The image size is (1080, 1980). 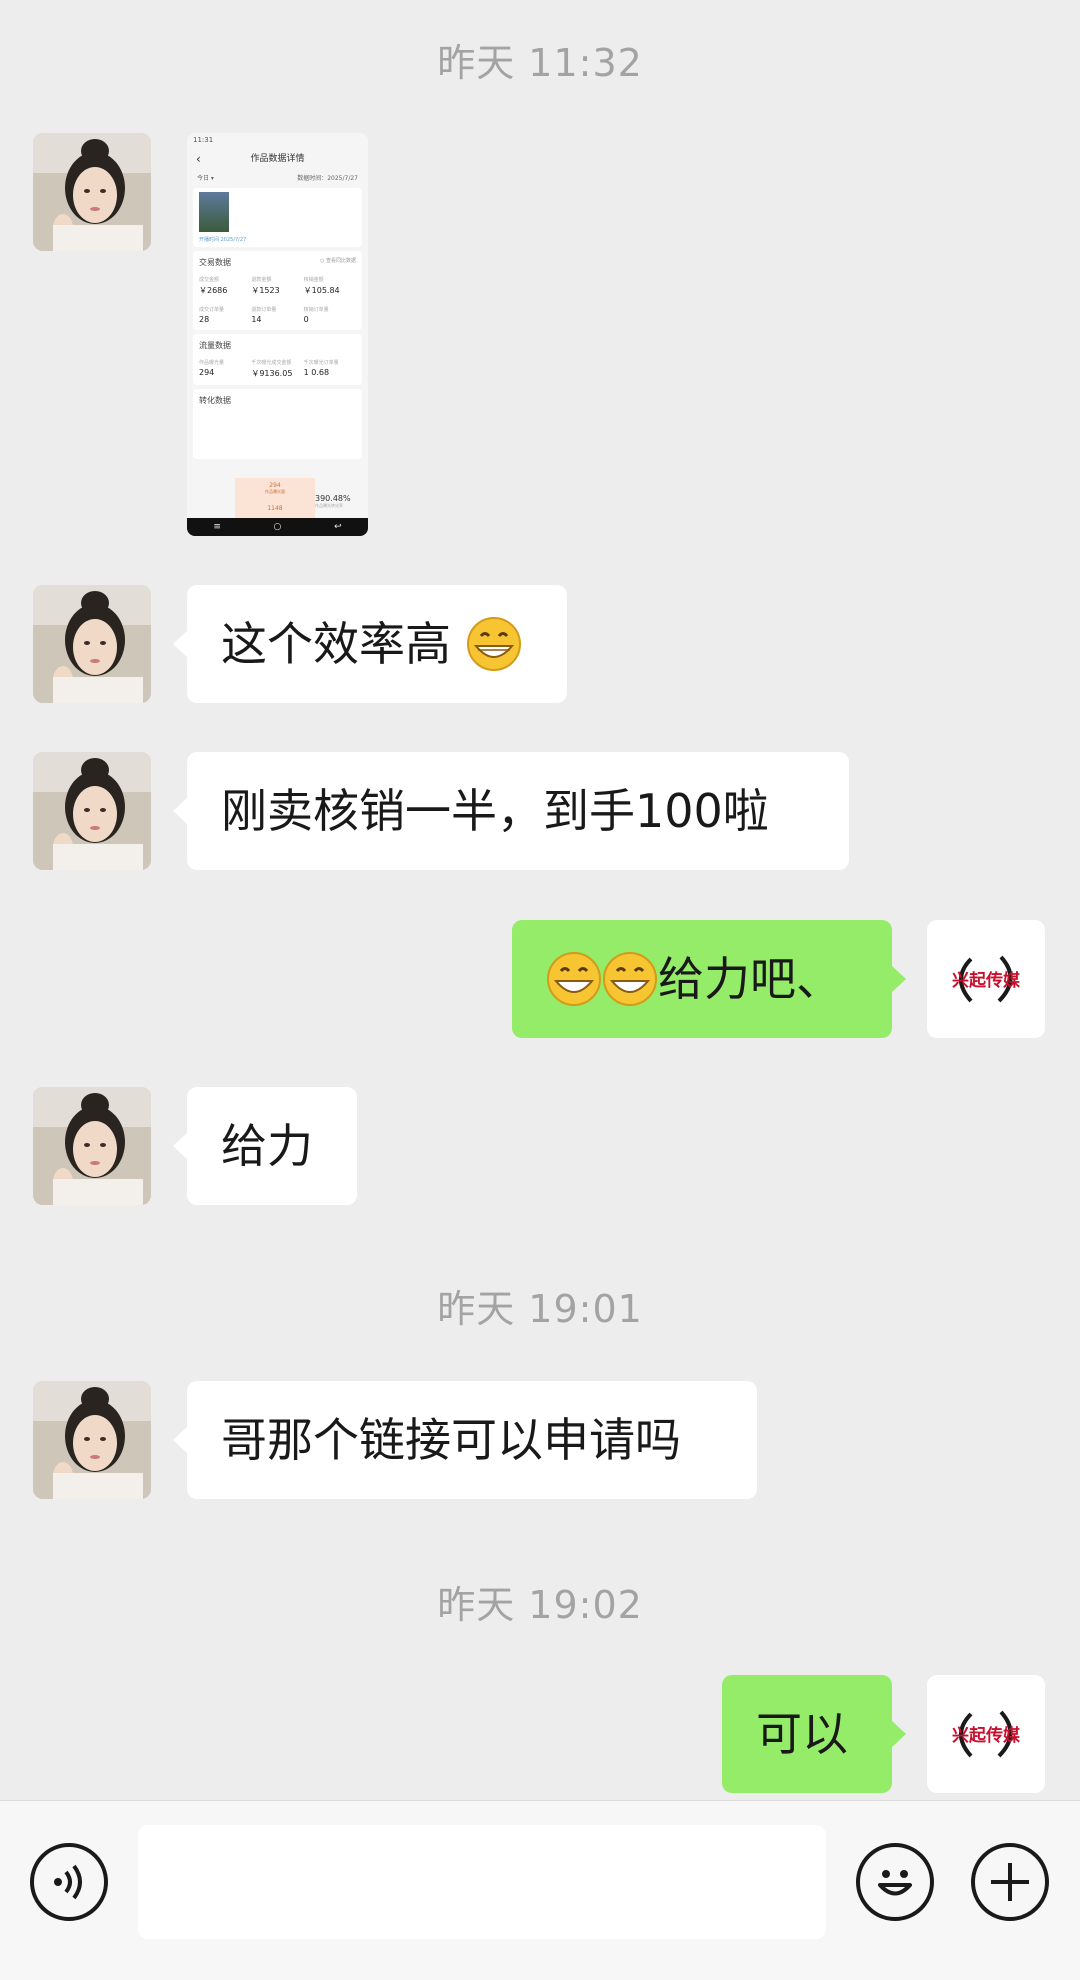 I want to click on message-text: 可以, so click(x=802, y=1734).